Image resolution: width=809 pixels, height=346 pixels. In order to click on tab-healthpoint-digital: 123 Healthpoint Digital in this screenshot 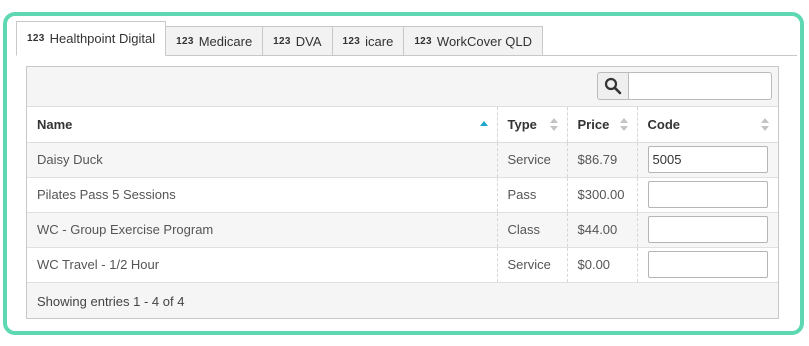, I will do `click(91, 38)`.